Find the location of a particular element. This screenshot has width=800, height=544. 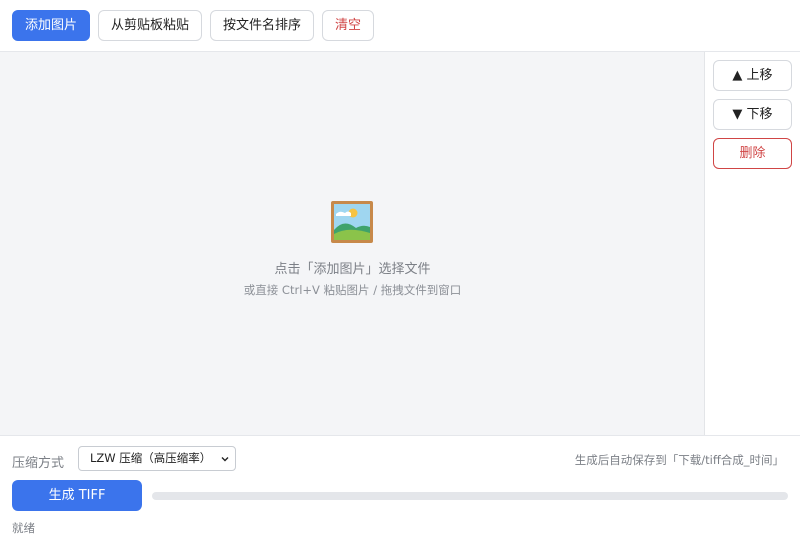

move-up-button: ▲ 上移 is located at coordinates (752, 75).